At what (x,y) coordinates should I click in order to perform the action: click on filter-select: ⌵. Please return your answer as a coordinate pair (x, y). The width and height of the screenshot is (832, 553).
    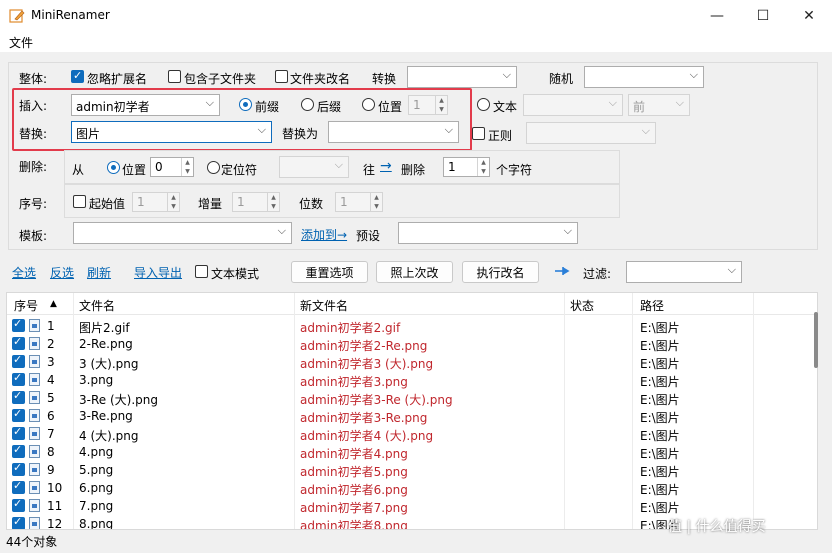
    Looking at the image, I should click on (684, 272).